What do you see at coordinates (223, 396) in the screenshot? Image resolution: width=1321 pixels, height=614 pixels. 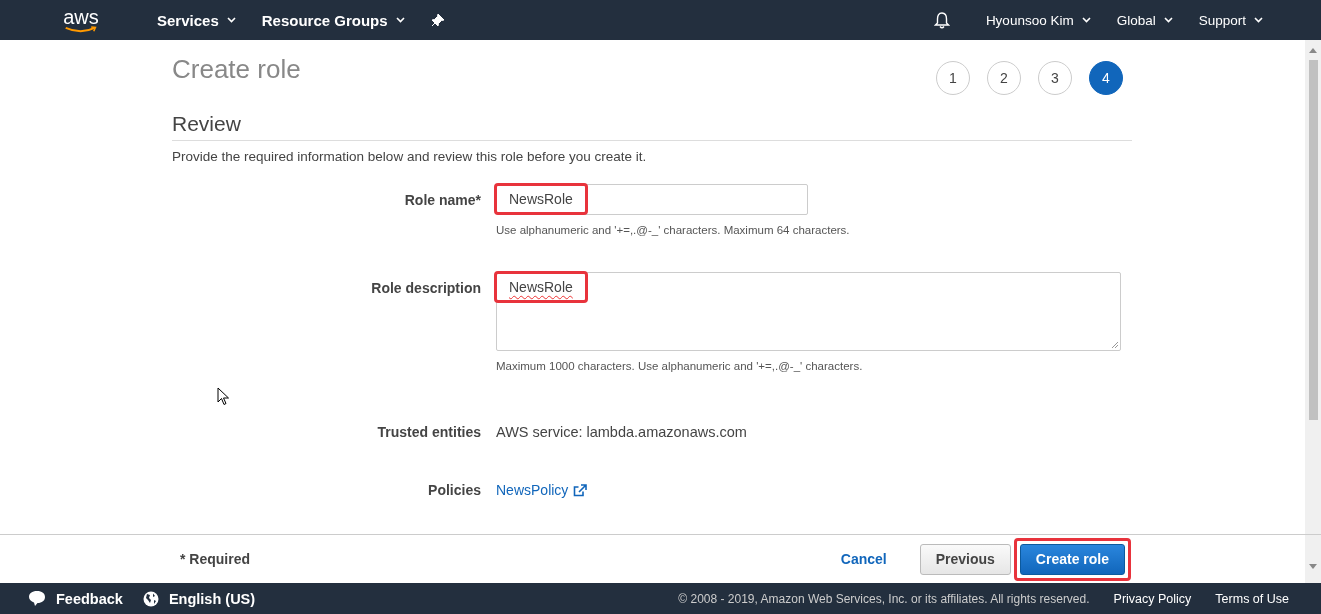 I see `mouse-cursor-icon` at bounding box center [223, 396].